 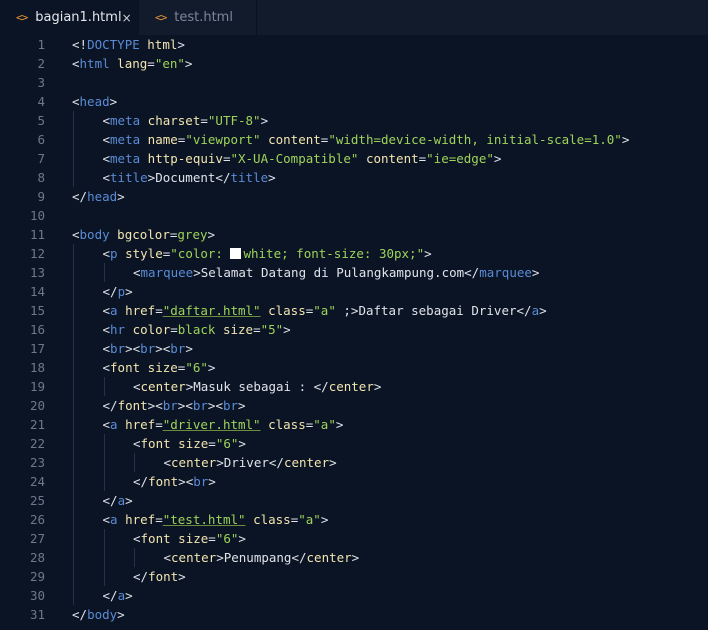 I want to click on code-token: name, so click(x=162, y=139).